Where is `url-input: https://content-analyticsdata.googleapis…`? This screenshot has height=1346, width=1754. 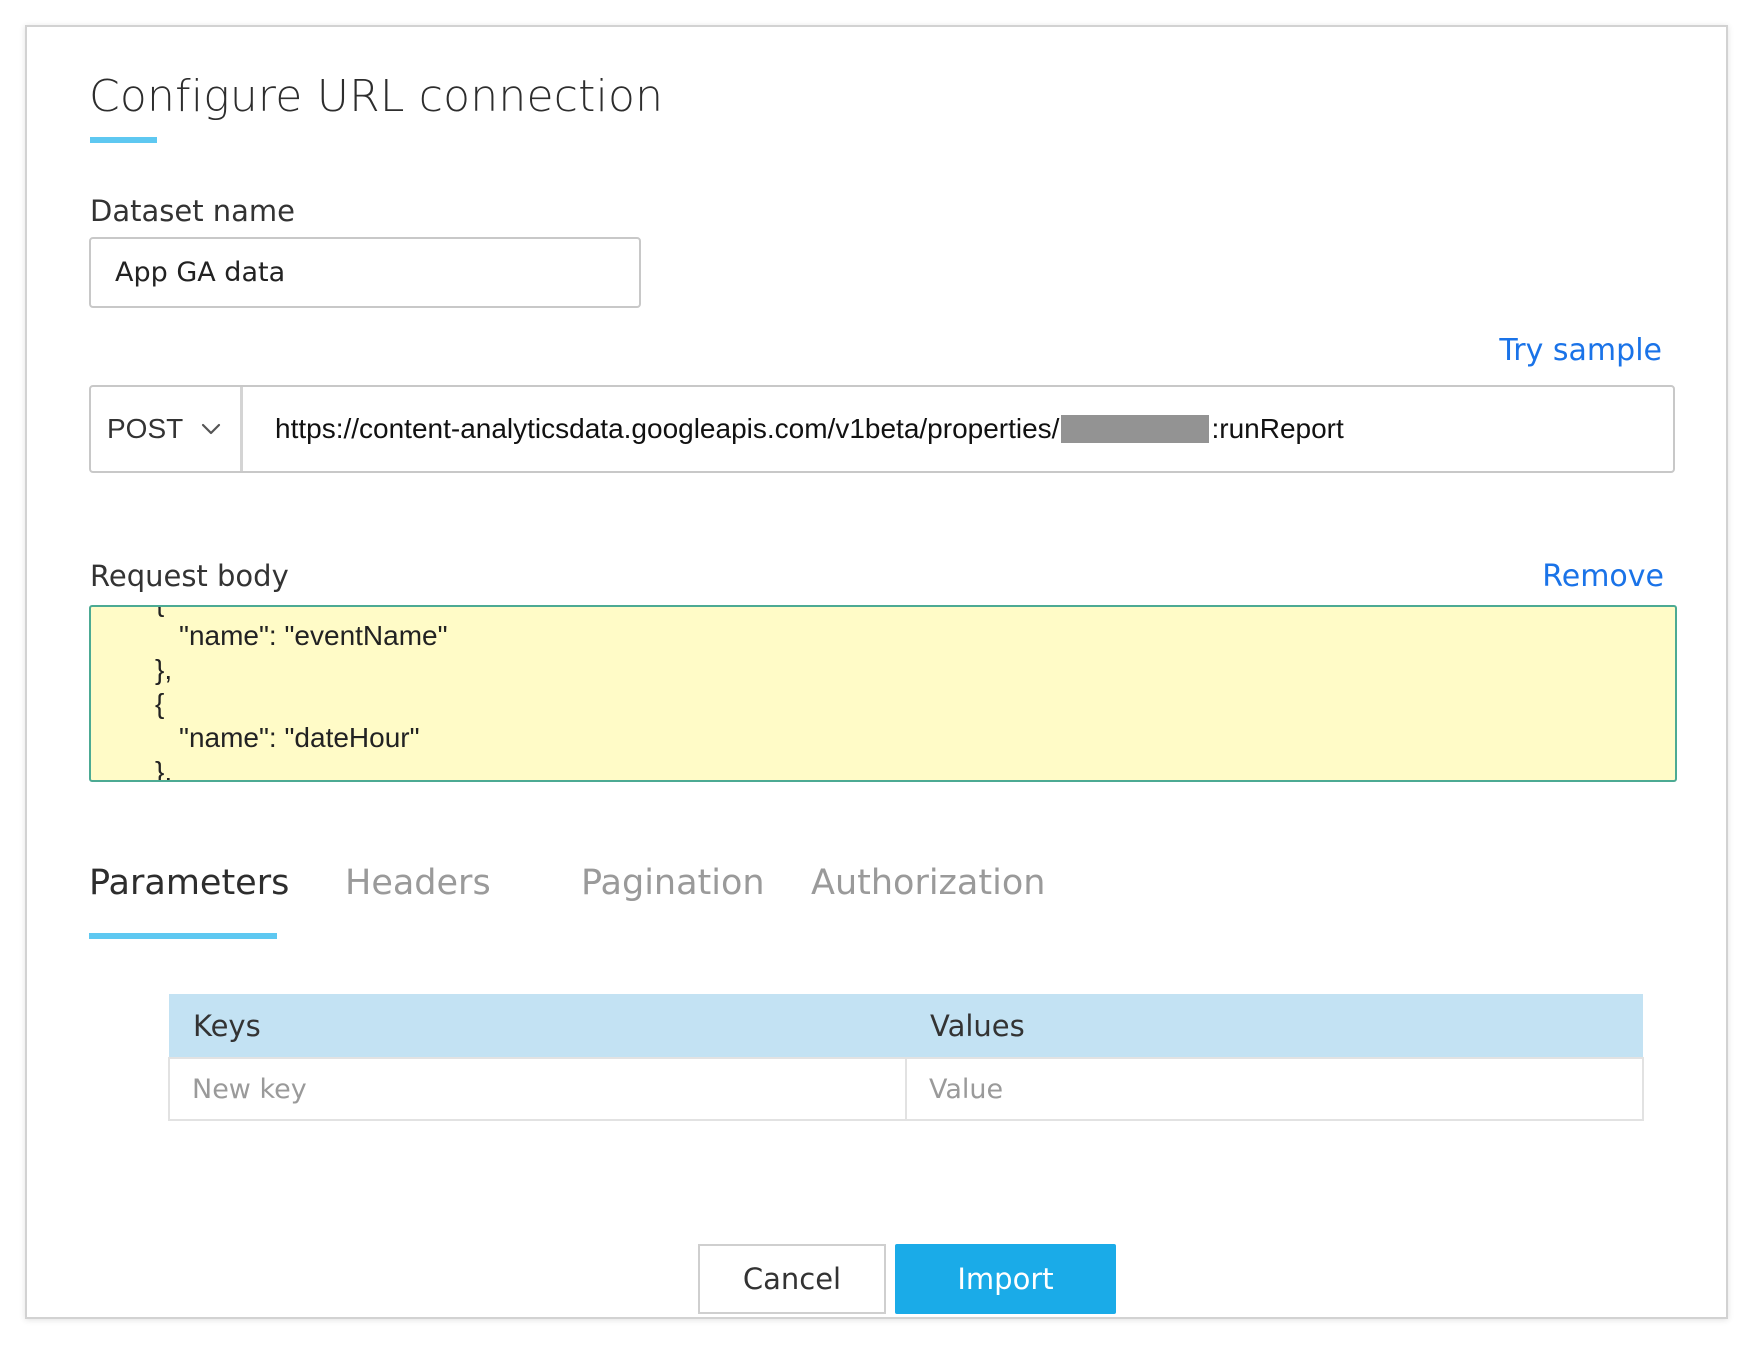
url-input: https://content-analyticsdata.googleapis… is located at coordinates (958, 429).